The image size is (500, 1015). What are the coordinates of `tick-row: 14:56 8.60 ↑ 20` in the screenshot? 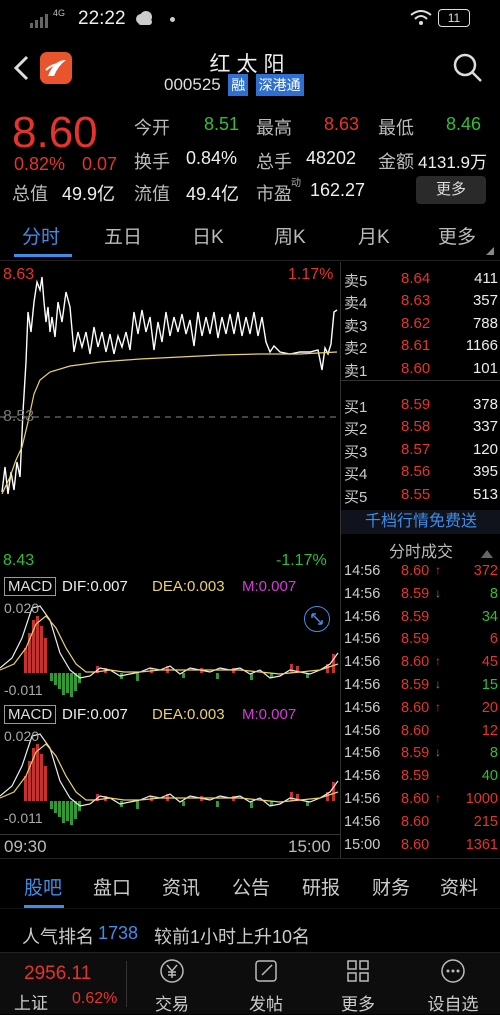 It's located at (420, 709).